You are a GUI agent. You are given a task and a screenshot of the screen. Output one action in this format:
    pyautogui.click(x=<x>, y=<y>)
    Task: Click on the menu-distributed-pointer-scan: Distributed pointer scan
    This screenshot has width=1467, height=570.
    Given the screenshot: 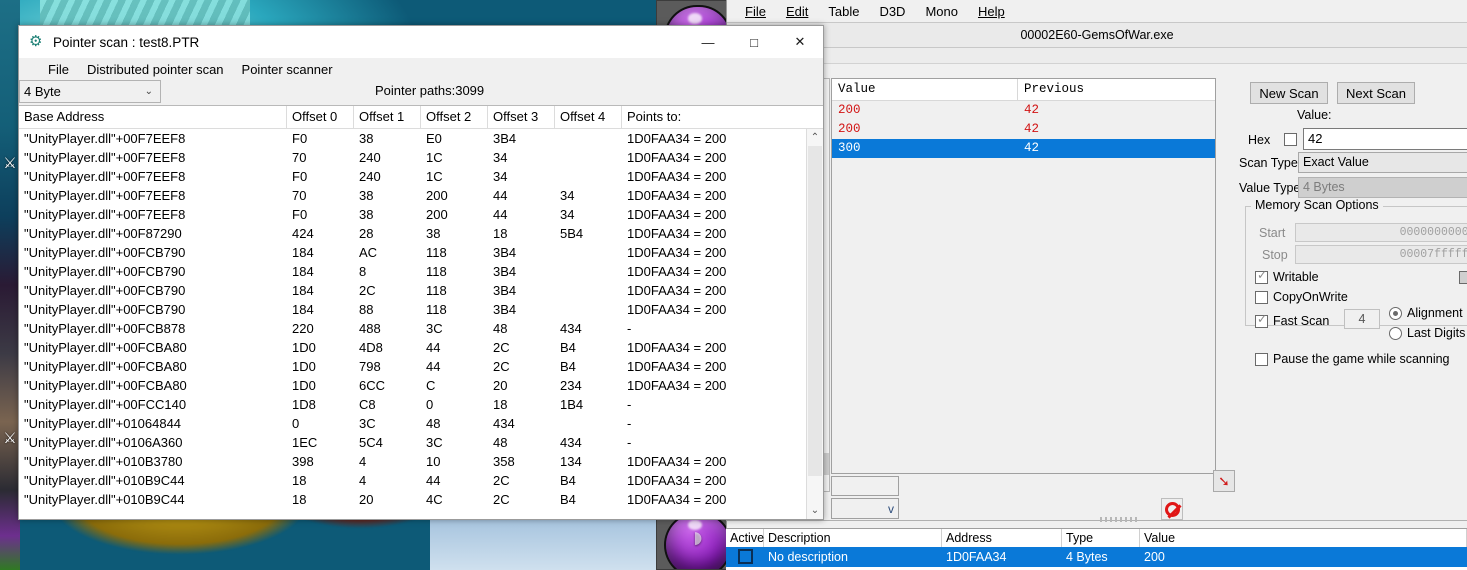 What is the action you would take?
    pyautogui.click(x=155, y=69)
    